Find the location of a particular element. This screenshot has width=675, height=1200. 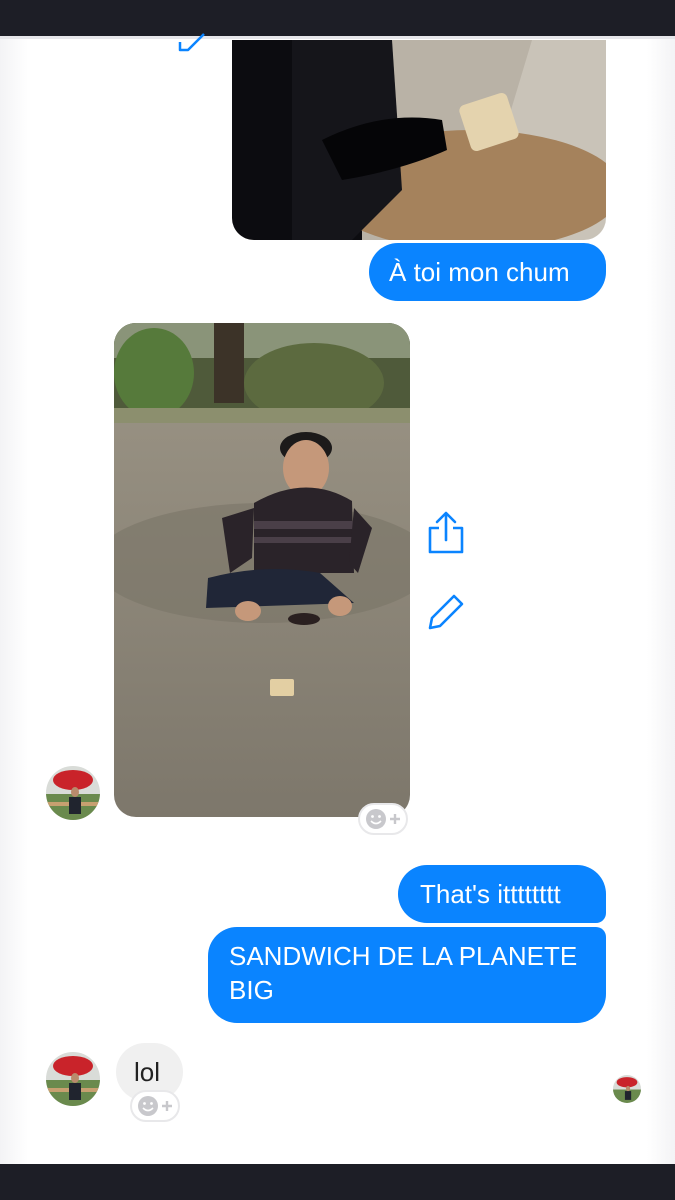

message-text: lol is located at coordinates (147, 1072).